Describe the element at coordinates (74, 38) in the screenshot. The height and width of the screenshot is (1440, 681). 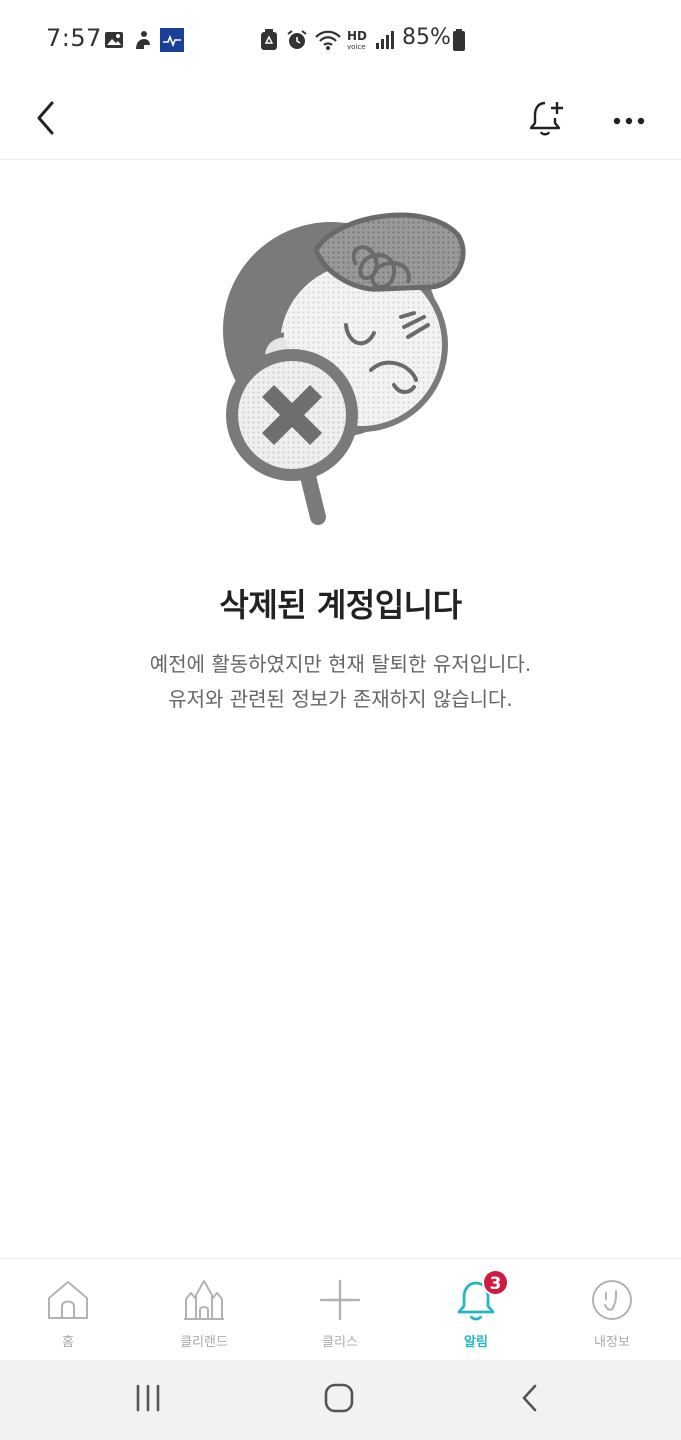
I see `status-time: 7:57` at that location.